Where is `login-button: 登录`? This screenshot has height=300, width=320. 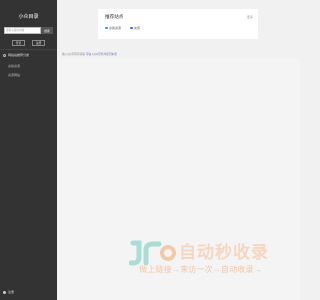
login-button: 登录 is located at coordinates (18, 43).